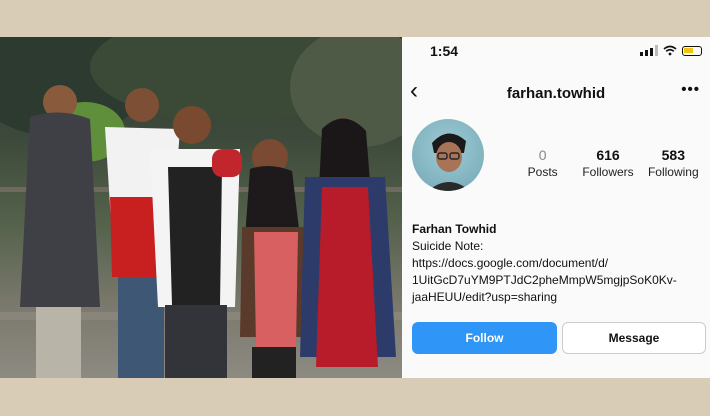 The height and width of the screenshot is (416, 710). Describe the element at coordinates (542, 155) in the screenshot. I see `stat-posts-value: 0` at that location.